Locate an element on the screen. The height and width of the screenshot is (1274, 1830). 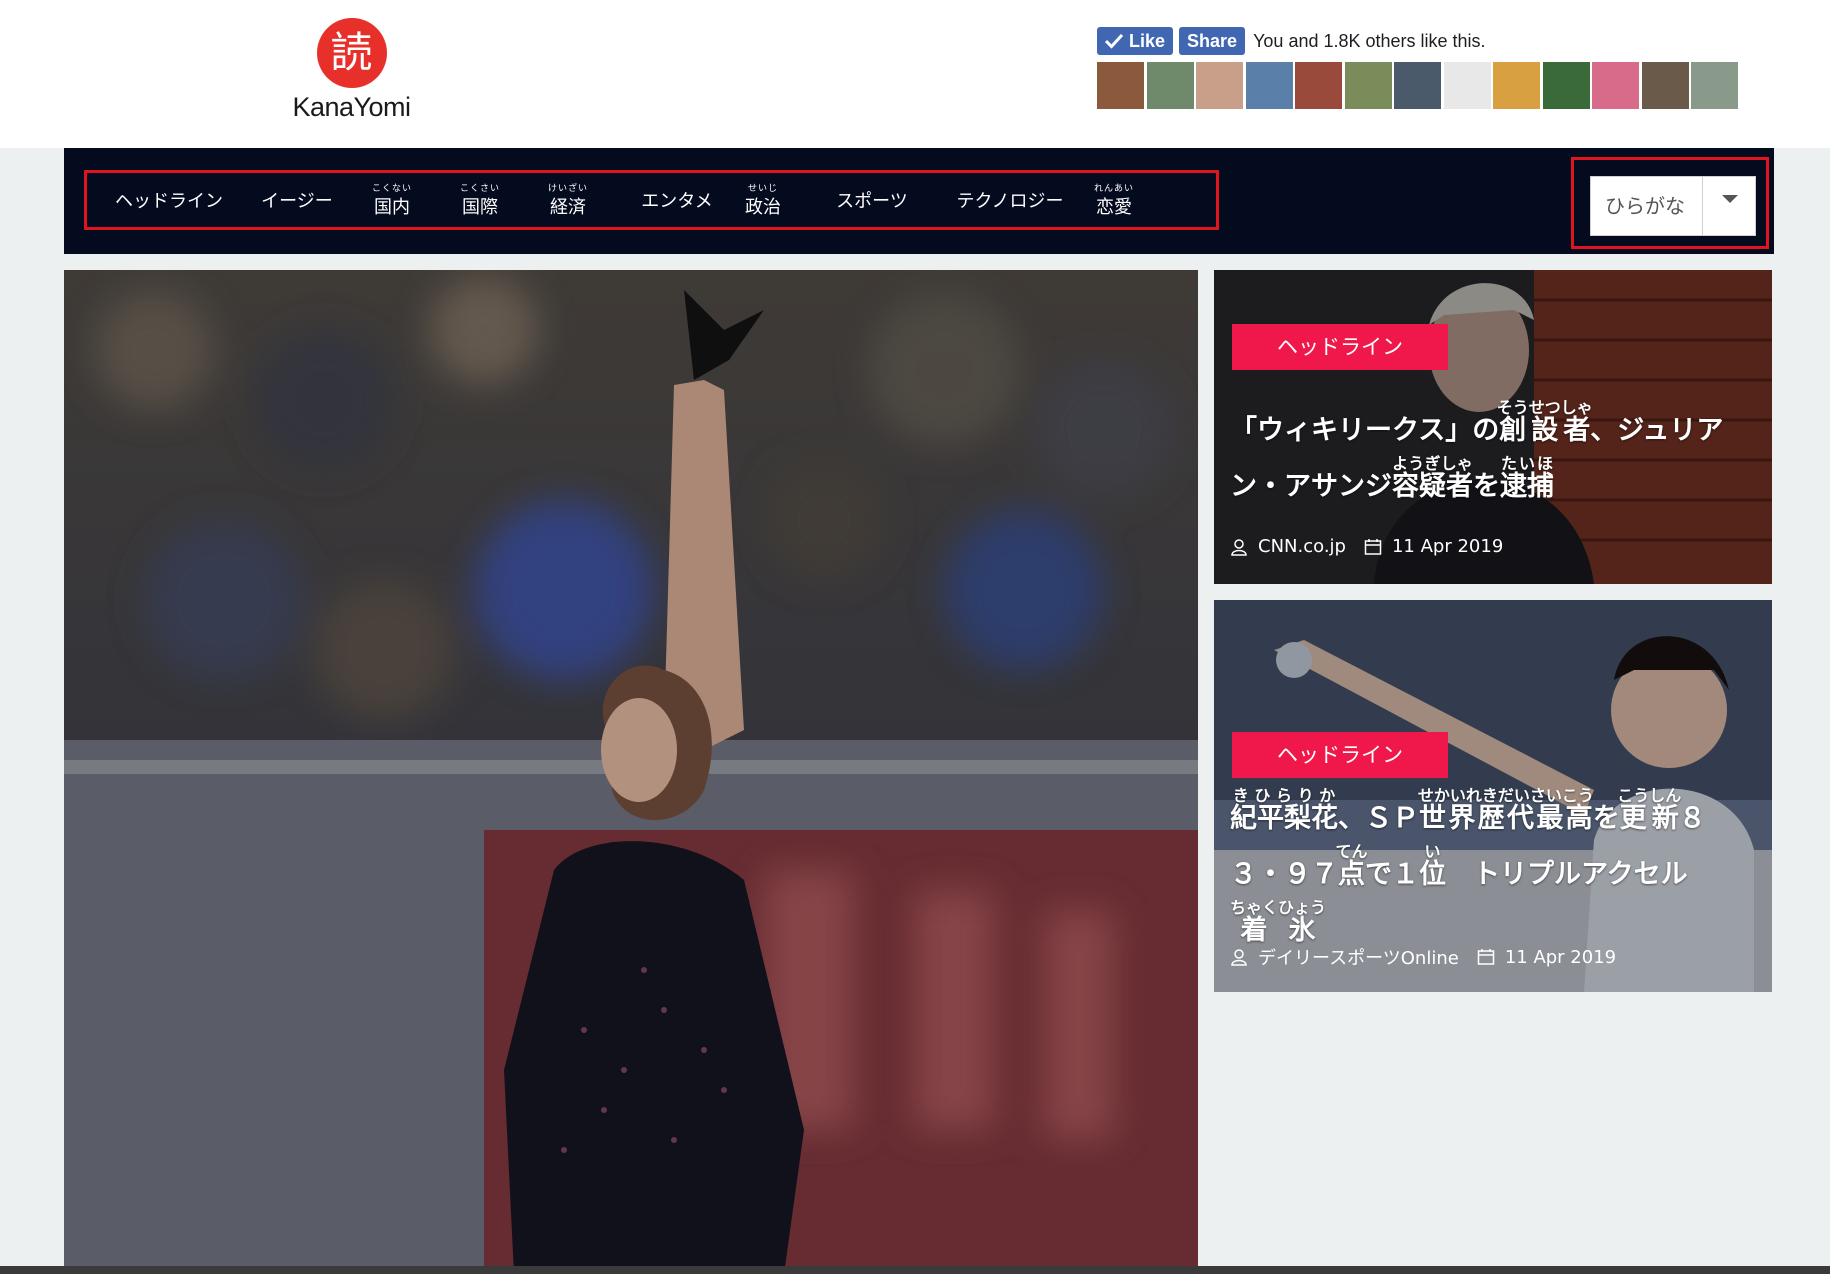
nav-item-6: せいじ 政治 is located at coordinates (763, 200).